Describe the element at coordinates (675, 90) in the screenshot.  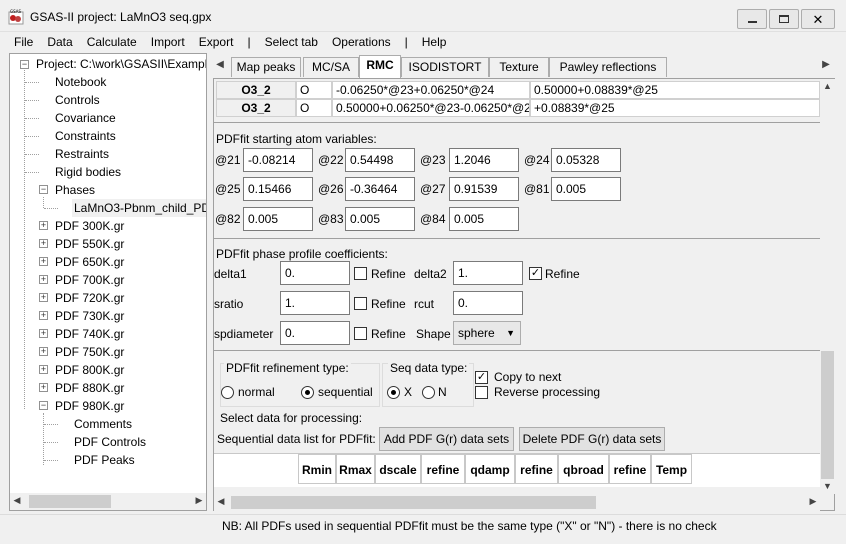
I see `atom-expr-cell: 0.50000+0.08839*@25` at that location.